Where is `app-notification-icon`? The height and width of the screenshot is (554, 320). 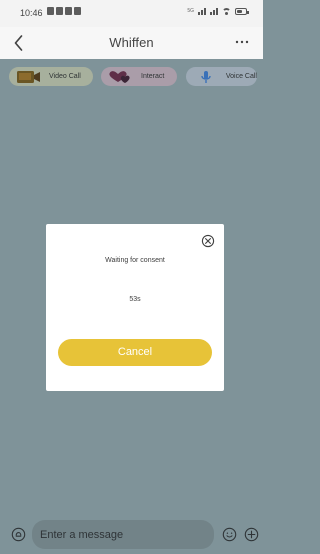 app-notification-icon is located at coordinates (50, 11).